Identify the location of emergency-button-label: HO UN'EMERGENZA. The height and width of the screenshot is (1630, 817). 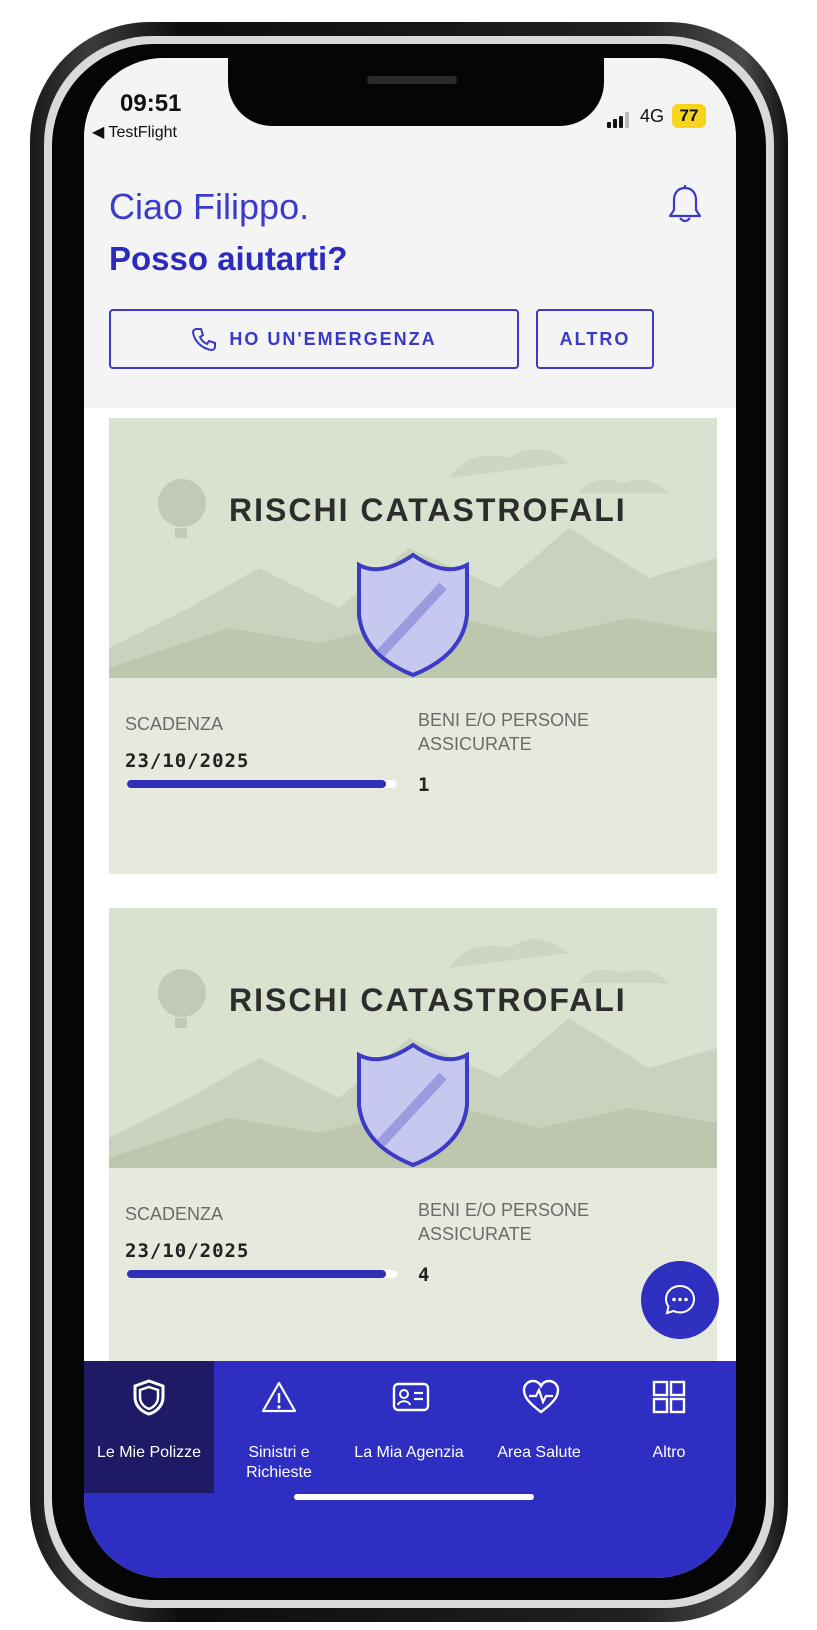
(333, 338).